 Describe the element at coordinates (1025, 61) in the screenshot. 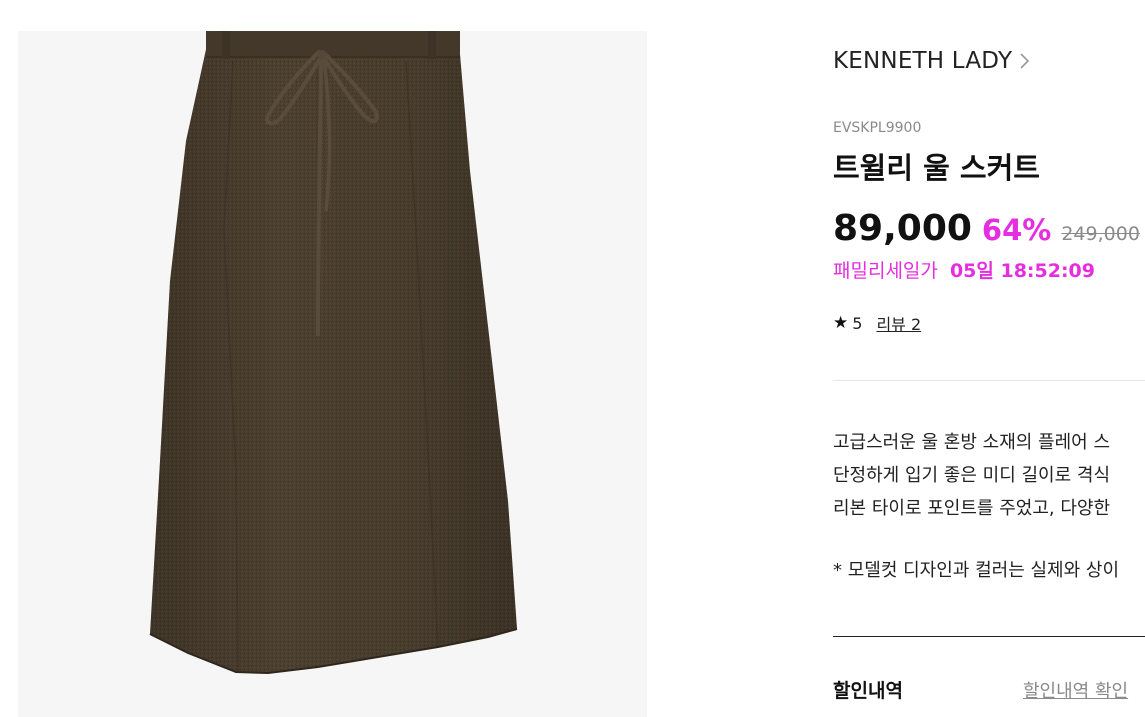

I see `chevron-right-icon` at that location.